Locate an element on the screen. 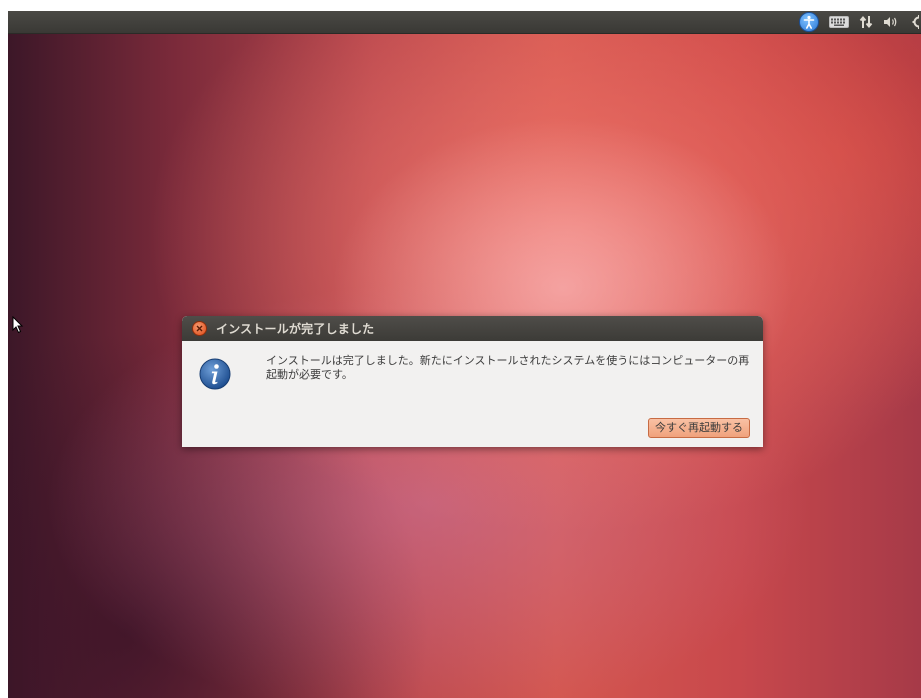 The width and height of the screenshot is (921, 698). dialog-titlebar: インストールが完了しました is located at coordinates (472, 328).